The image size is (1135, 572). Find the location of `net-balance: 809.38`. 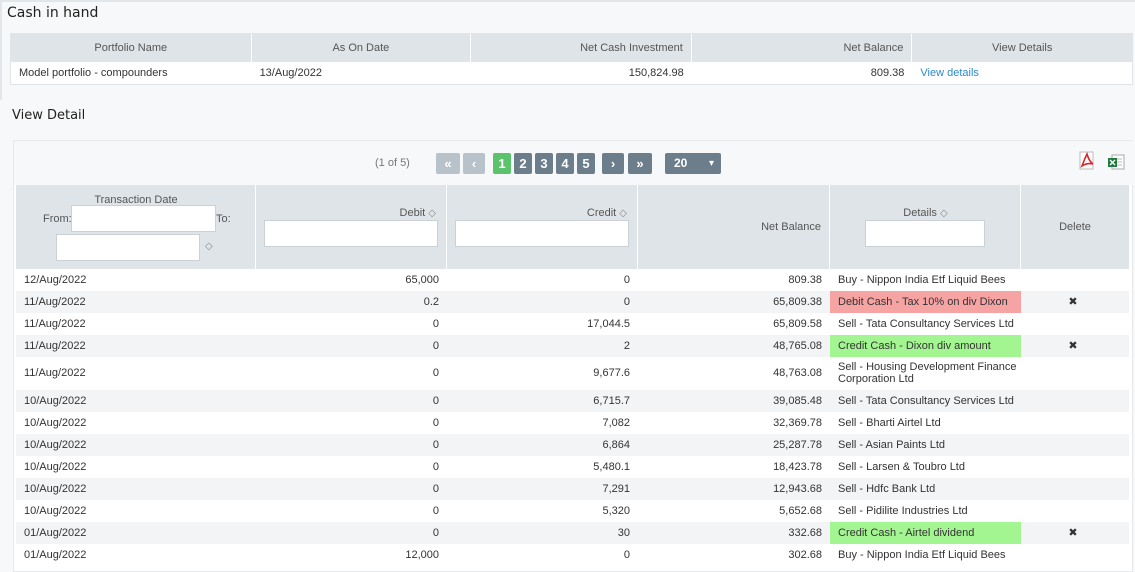

net-balance: 809.38 is located at coordinates (887, 73).